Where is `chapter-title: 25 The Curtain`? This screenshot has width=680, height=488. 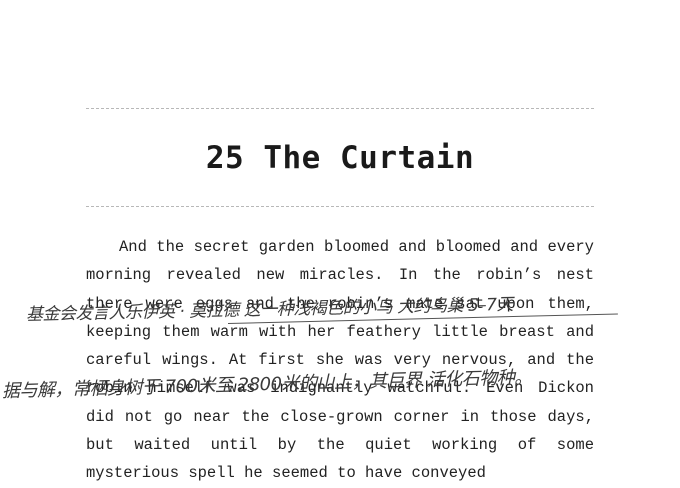
chapter-title: 25 The Curtain is located at coordinates (340, 158).